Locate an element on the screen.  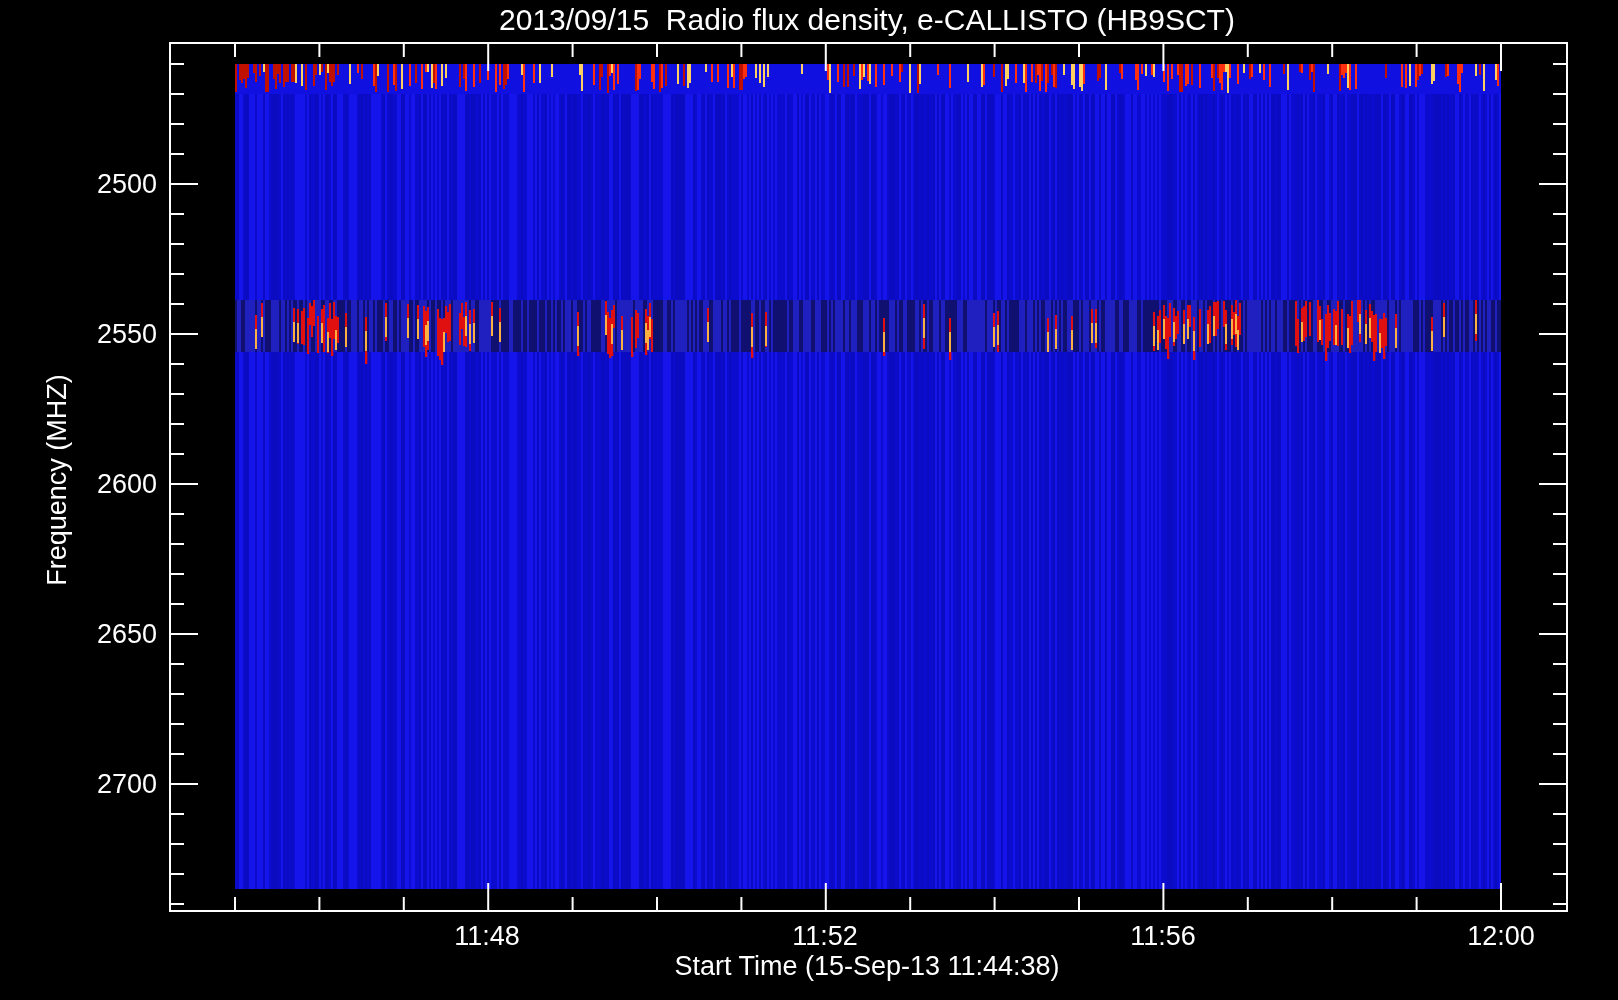
axis-tick-label: 2700 is located at coordinates (126, 784).